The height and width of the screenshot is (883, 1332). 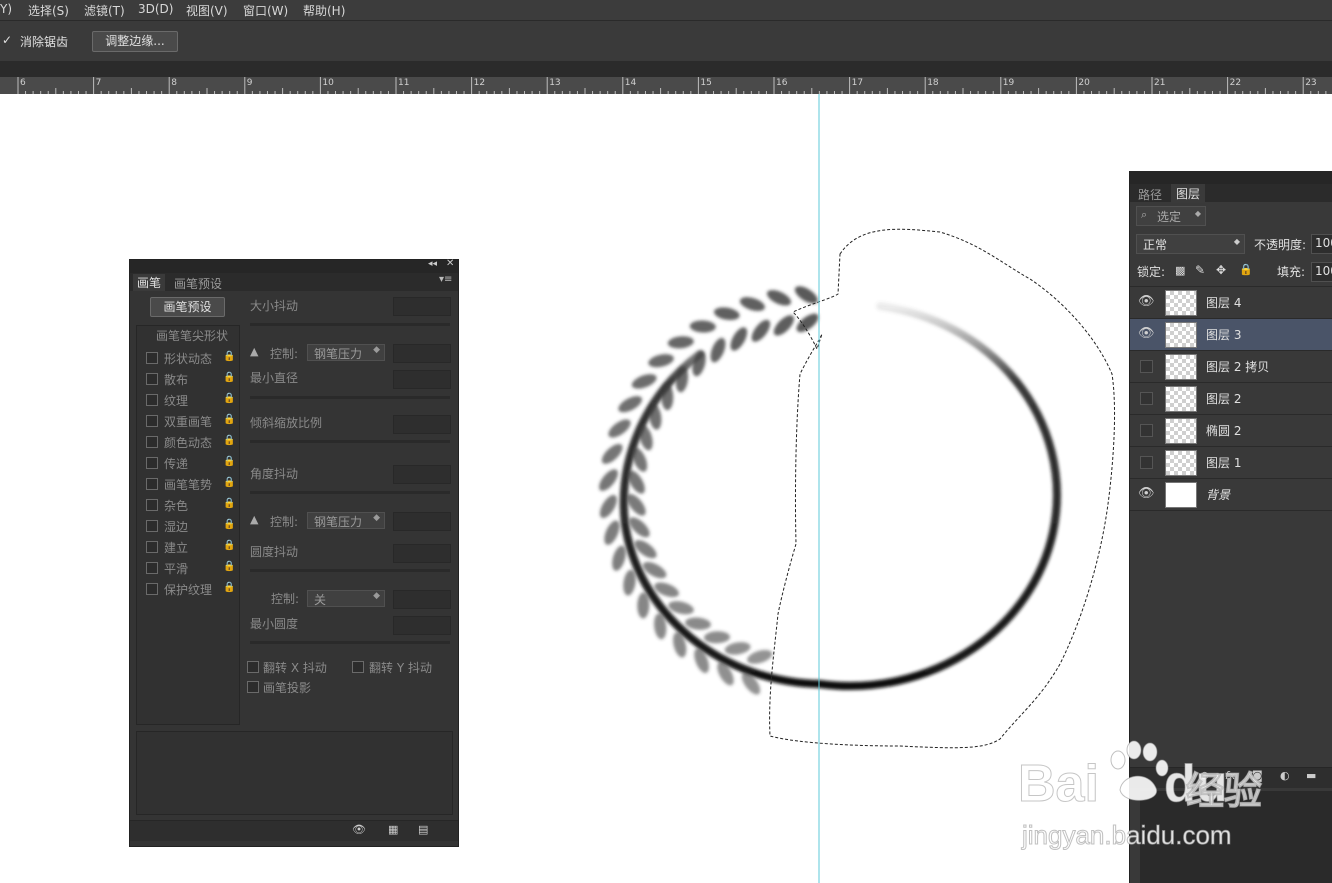 I want to click on size-jitter-field, so click(x=422, y=306).